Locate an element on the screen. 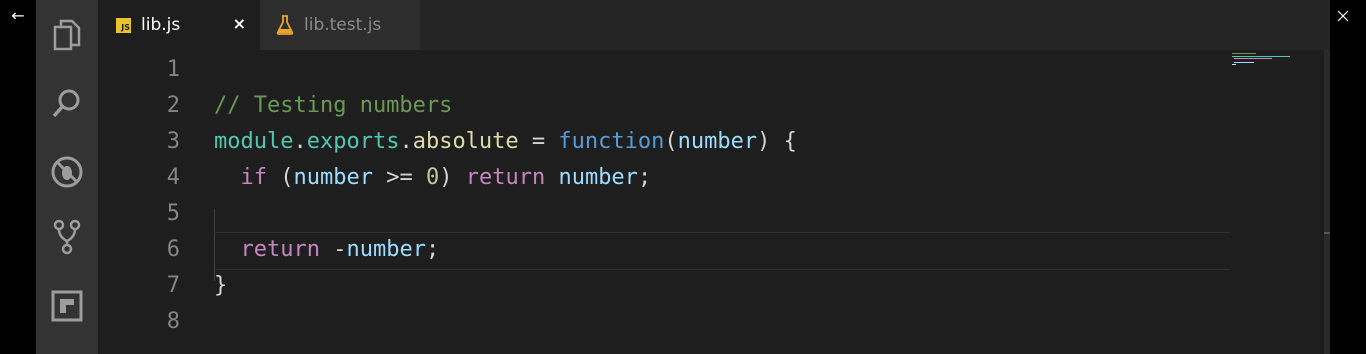 This screenshot has width=1366, height=354. tab-bar: JS lib.js × lib.test.js is located at coordinates (714, 25).